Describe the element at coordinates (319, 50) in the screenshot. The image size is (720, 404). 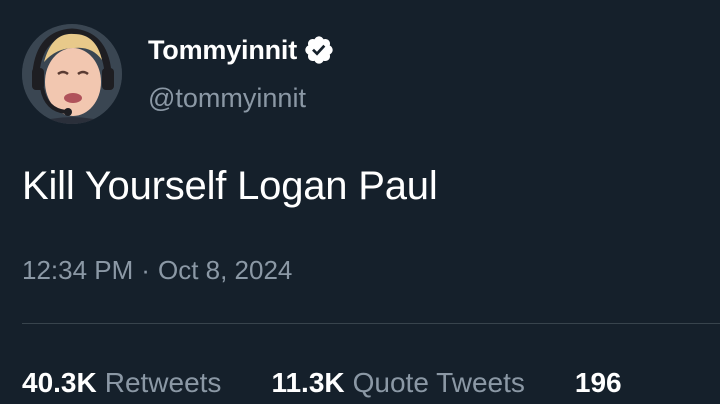
I see `verified-badge-icon` at that location.